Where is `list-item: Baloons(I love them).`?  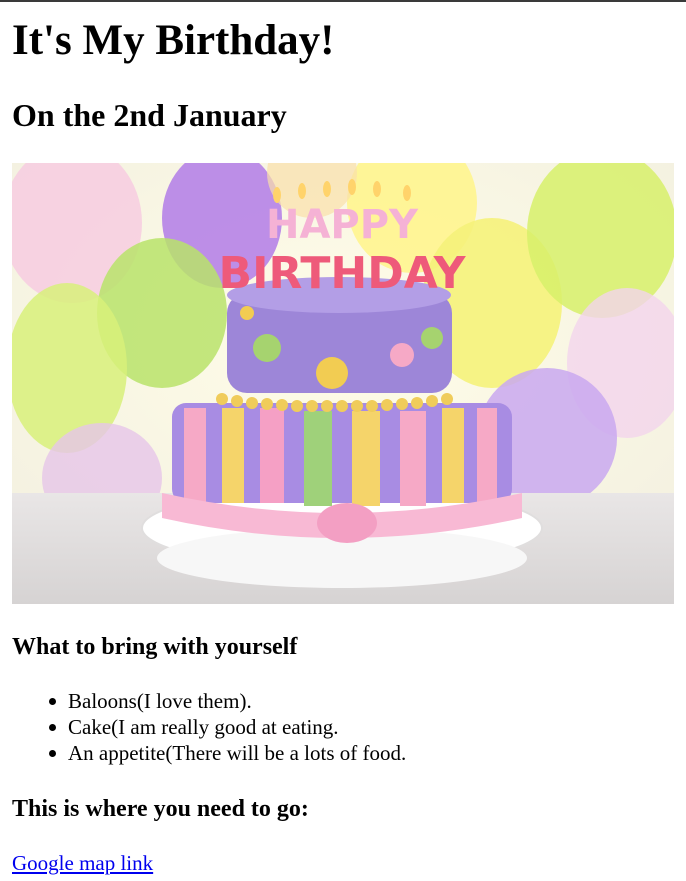 list-item: Baloons(I love them). is located at coordinates (227, 701).